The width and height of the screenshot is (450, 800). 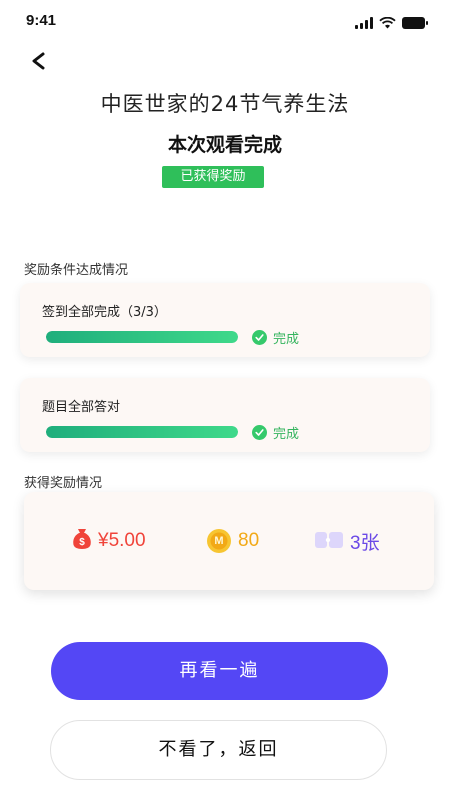 What do you see at coordinates (225, 22) in the screenshot?
I see `status-bar: 9:41` at bounding box center [225, 22].